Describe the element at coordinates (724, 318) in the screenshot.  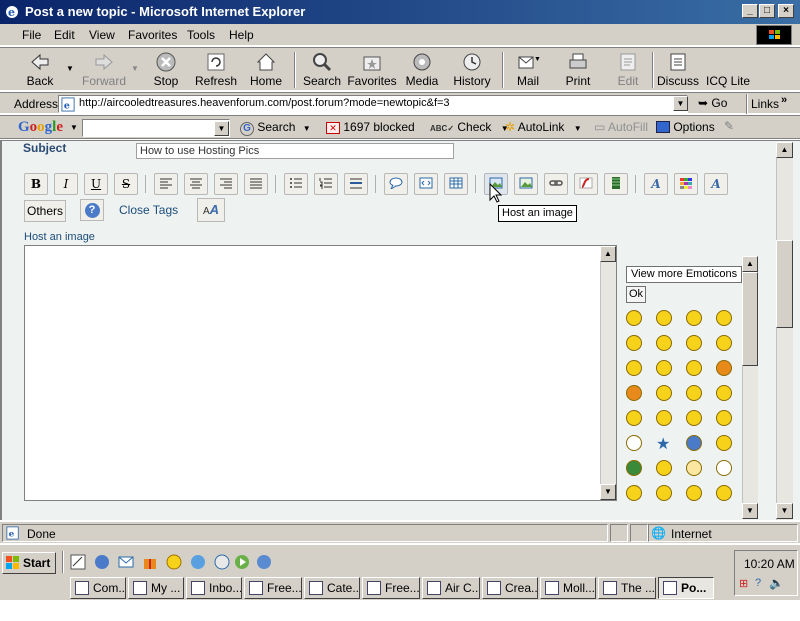
I see `neutral-icon` at that location.